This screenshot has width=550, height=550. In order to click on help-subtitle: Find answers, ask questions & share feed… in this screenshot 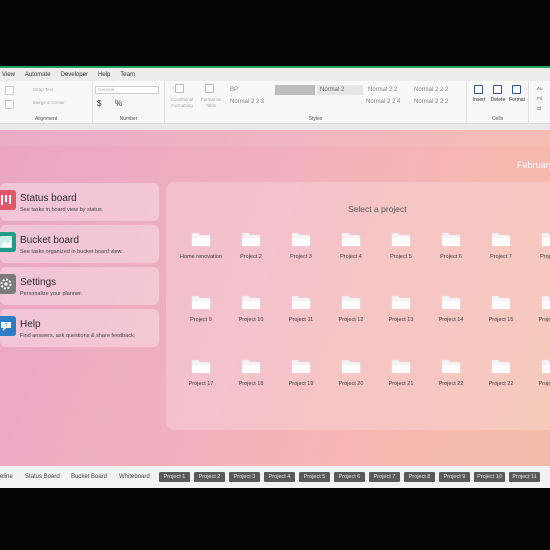, I will do `click(78, 336)`.